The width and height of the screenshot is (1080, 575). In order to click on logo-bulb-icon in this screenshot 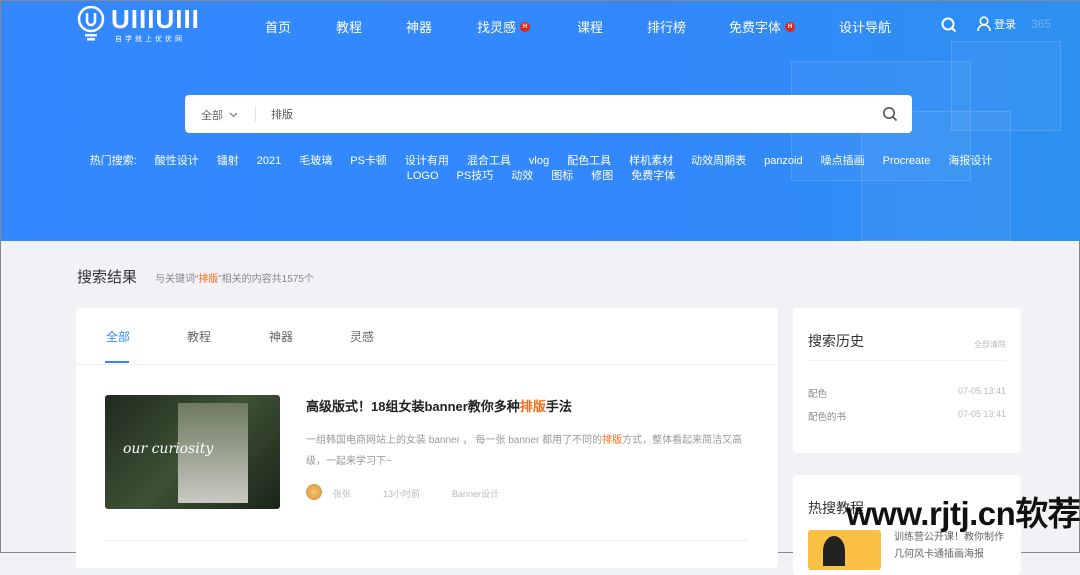, I will do `click(91, 23)`.